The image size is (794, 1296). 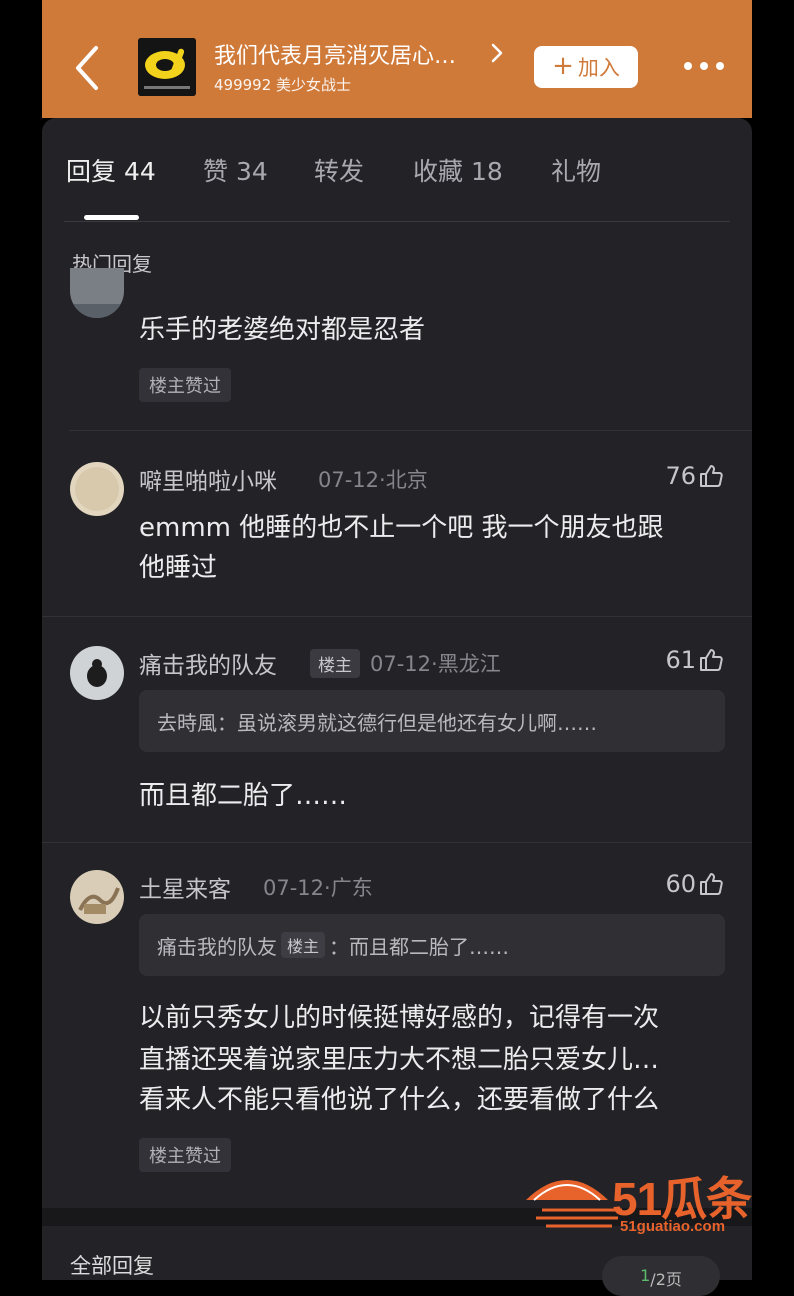 What do you see at coordinates (680, 476) in the screenshot?
I see `like-count: 76` at bounding box center [680, 476].